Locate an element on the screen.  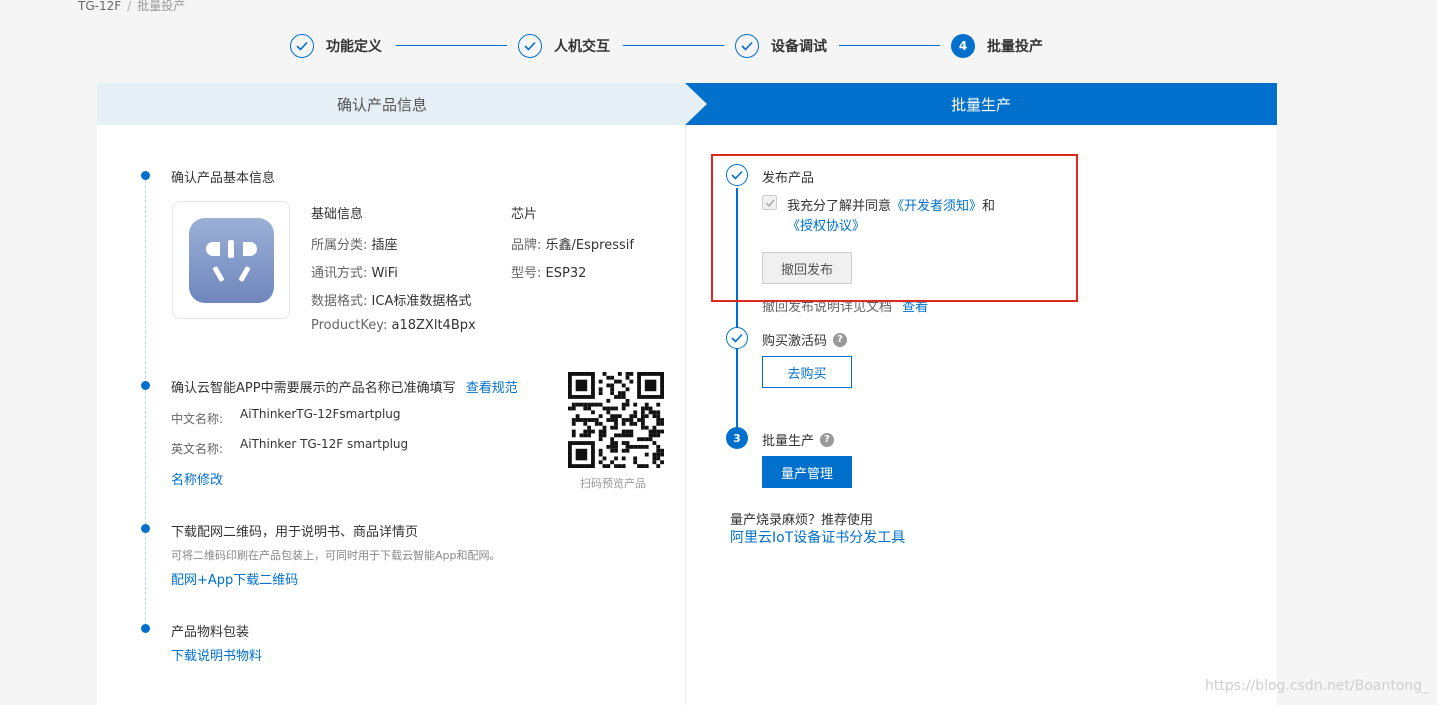
comm-row: 通讯方式: WiFi is located at coordinates (354, 271).